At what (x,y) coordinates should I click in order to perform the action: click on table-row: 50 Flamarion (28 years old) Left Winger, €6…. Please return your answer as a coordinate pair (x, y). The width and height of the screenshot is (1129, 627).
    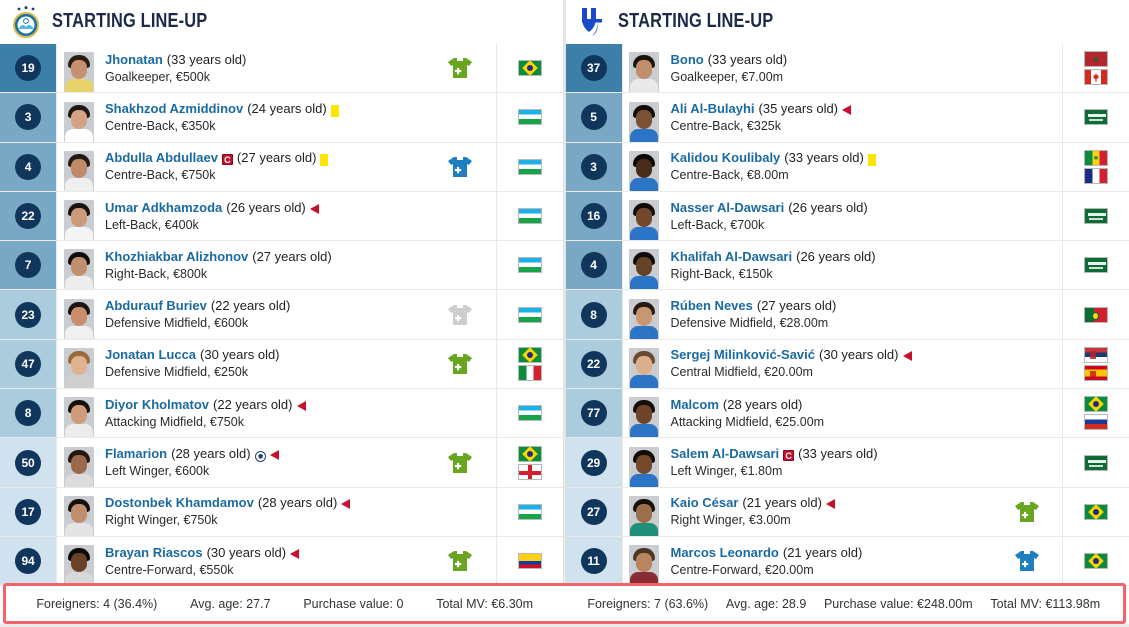
    Looking at the image, I should click on (281, 463).